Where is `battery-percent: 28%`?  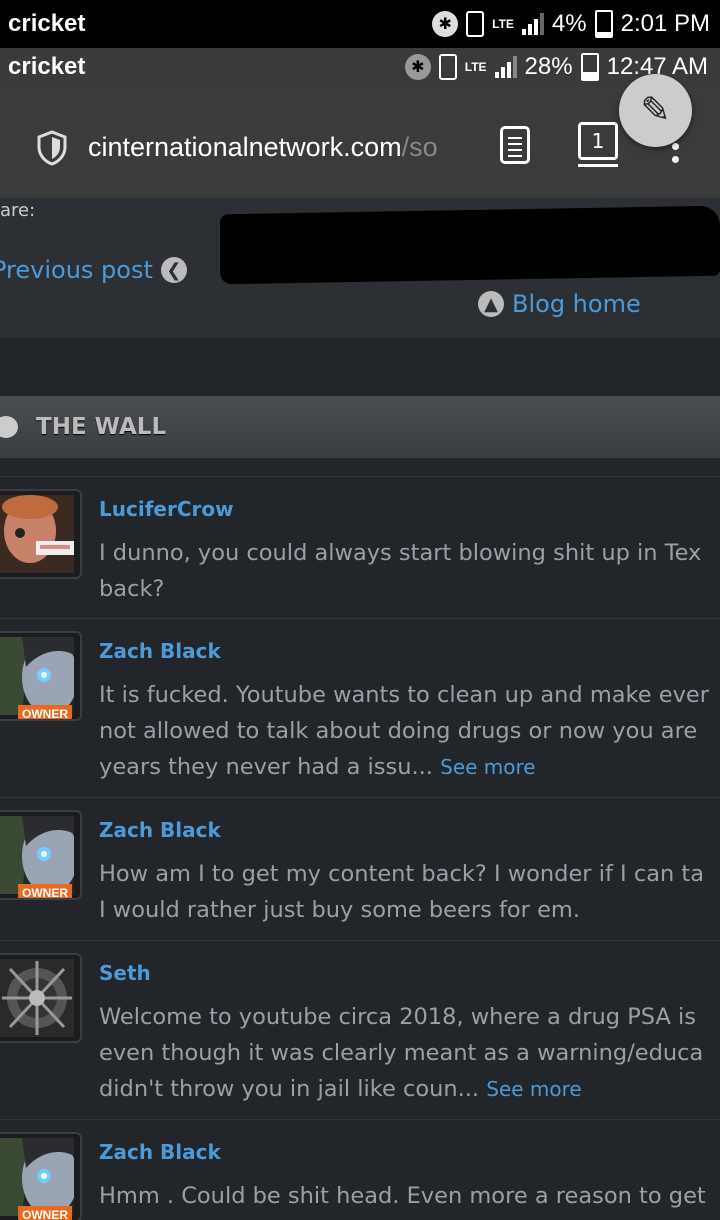 battery-percent: 28% is located at coordinates (548, 66).